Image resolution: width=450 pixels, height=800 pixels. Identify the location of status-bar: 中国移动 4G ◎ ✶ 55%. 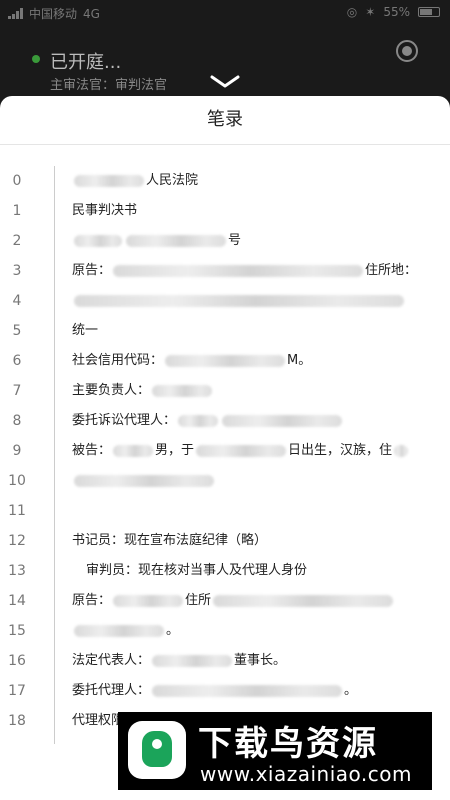
(225, 12).